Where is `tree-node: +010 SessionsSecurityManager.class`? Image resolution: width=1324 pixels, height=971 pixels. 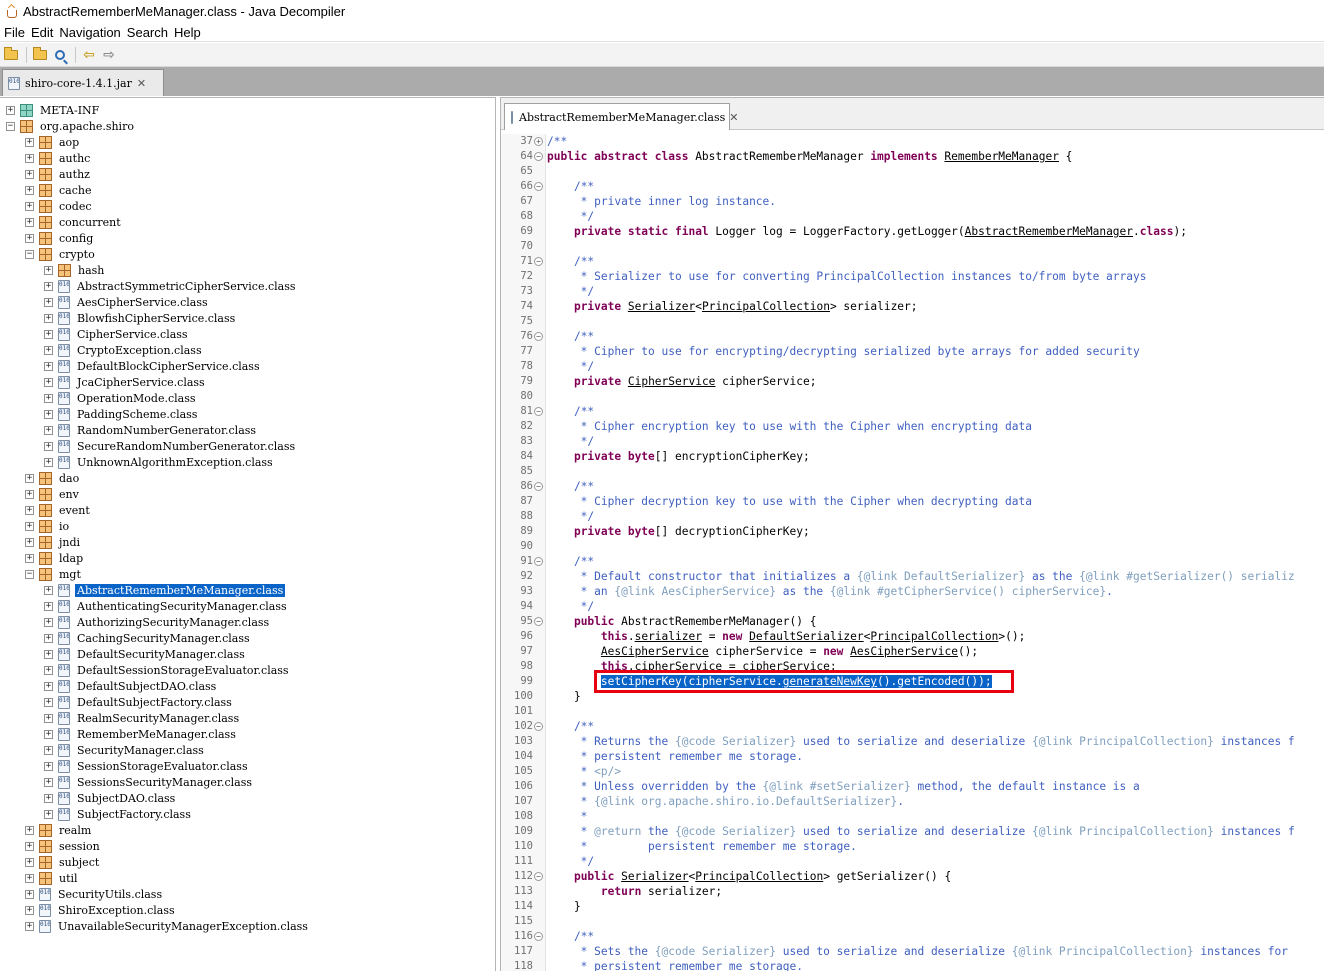
tree-node: +010 SessionsSecurityManager.class is located at coordinates (149, 782).